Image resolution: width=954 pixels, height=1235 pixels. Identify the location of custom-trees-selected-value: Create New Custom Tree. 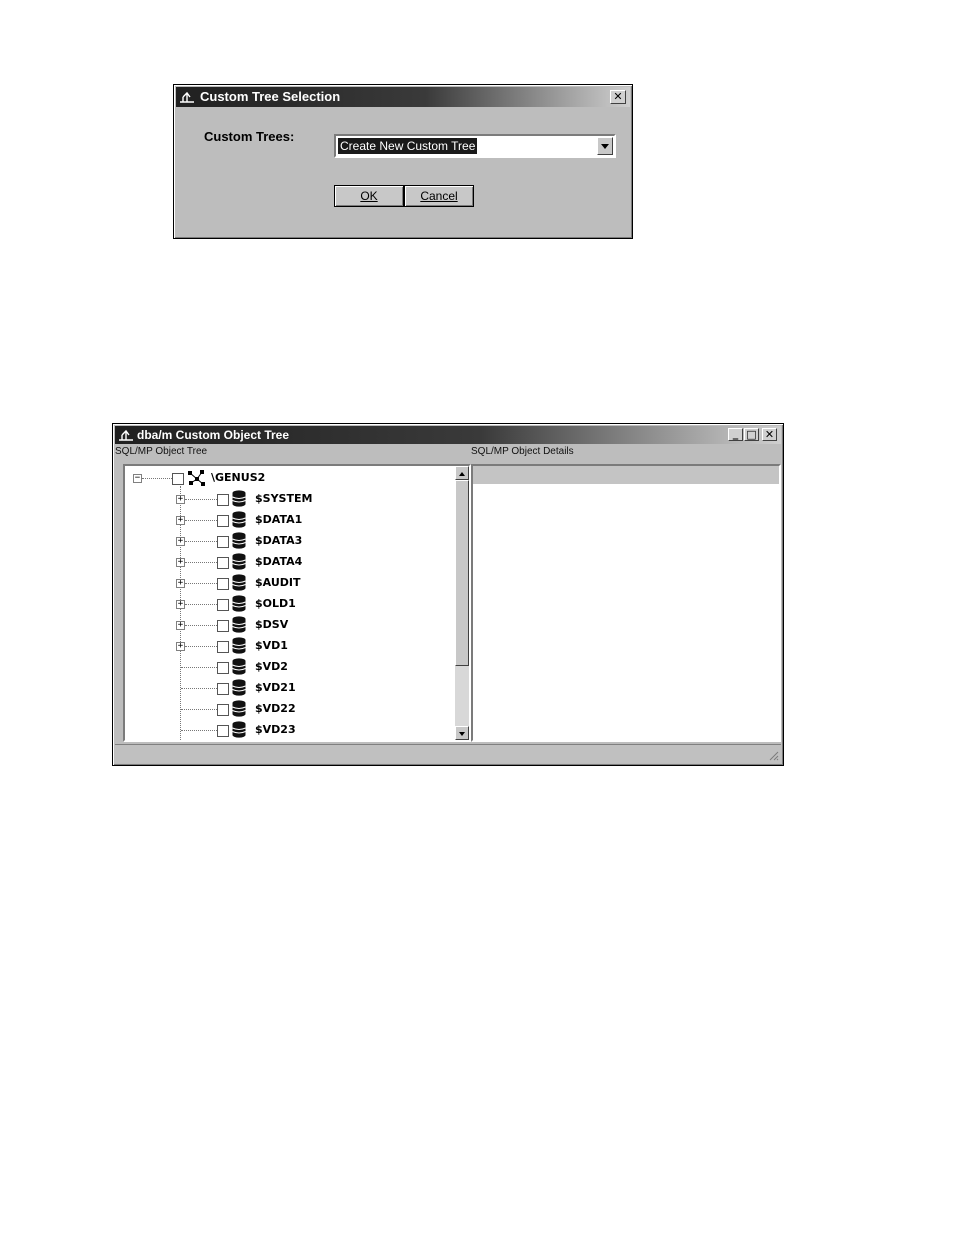
(408, 146).